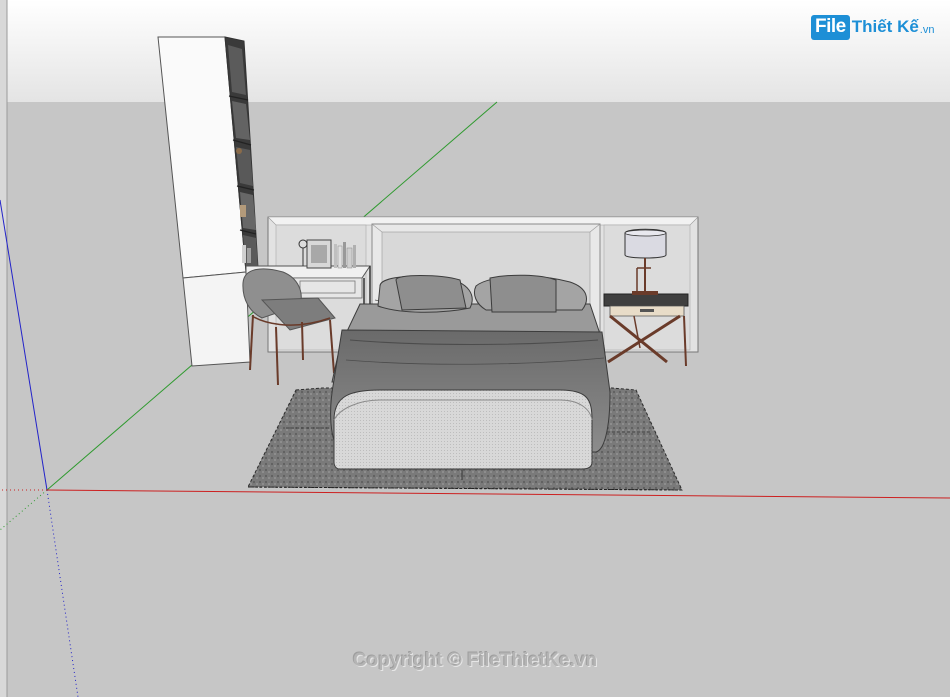  I want to click on logo-brand-text: Thiết Kế, so click(885, 26).